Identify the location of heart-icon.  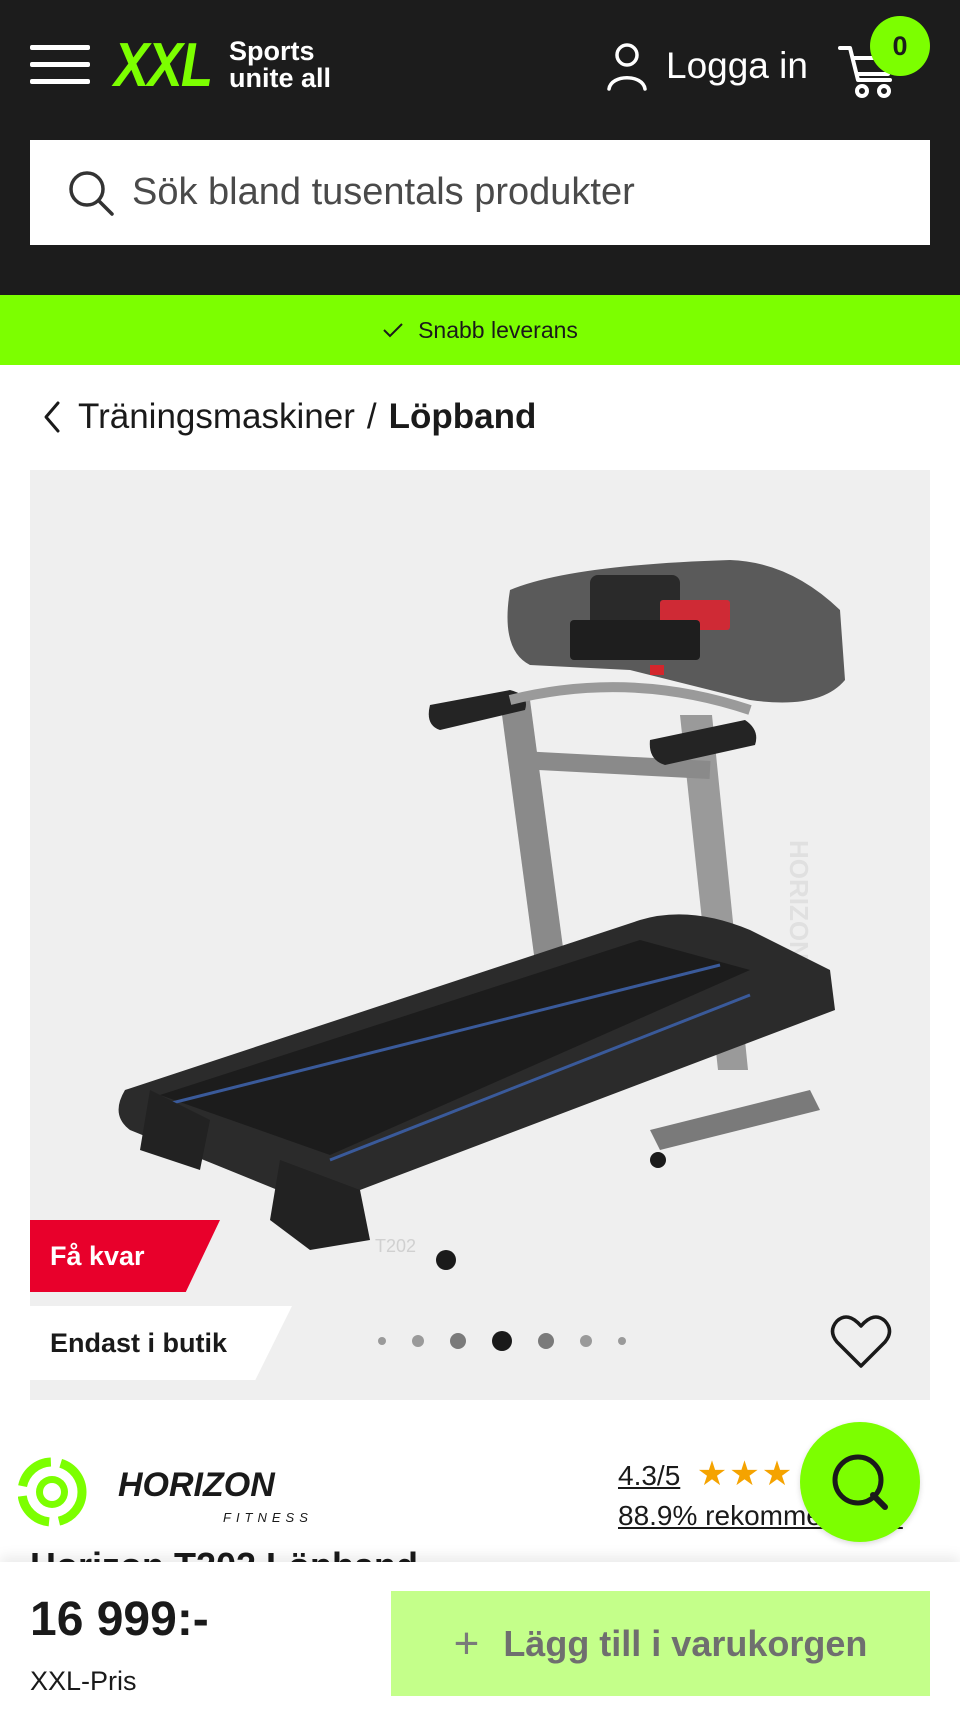
(861, 1341).